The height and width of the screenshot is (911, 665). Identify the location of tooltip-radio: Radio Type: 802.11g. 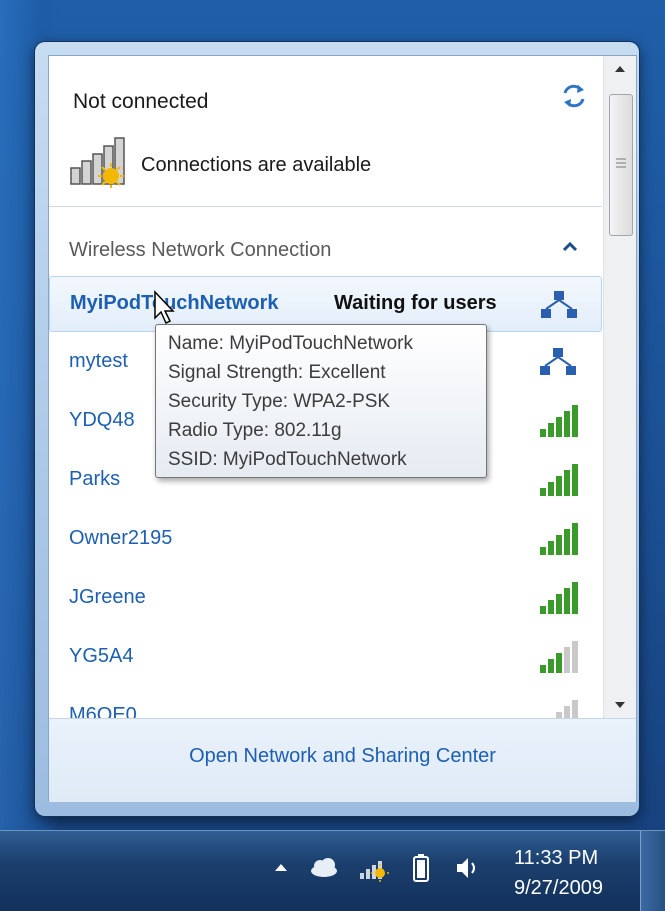
(255, 430).